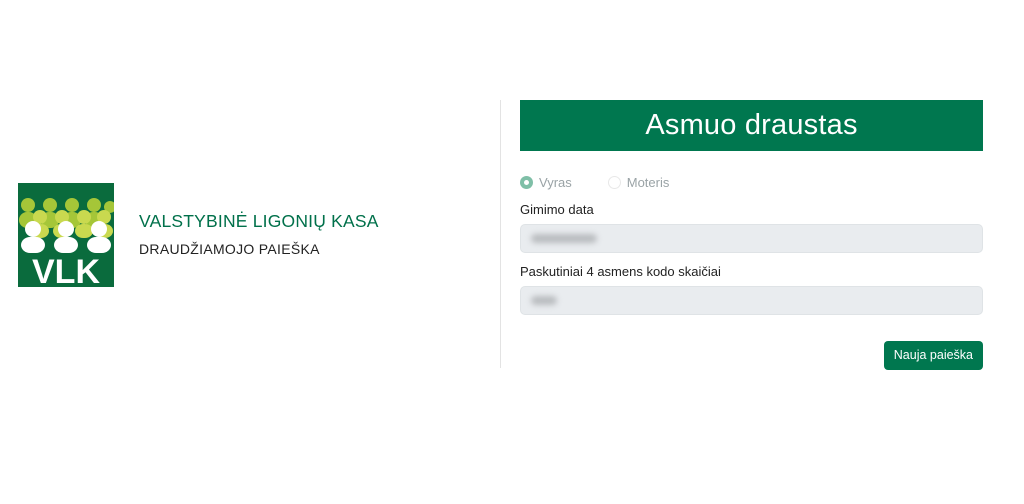  What do you see at coordinates (614, 182) in the screenshot?
I see `radio-unselected-icon` at bounding box center [614, 182].